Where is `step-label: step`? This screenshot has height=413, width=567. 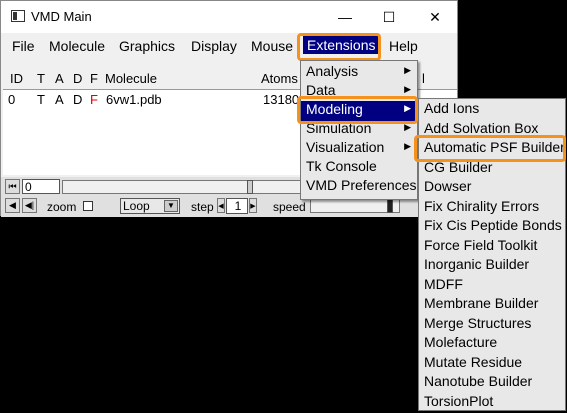 step-label: step is located at coordinates (202, 207).